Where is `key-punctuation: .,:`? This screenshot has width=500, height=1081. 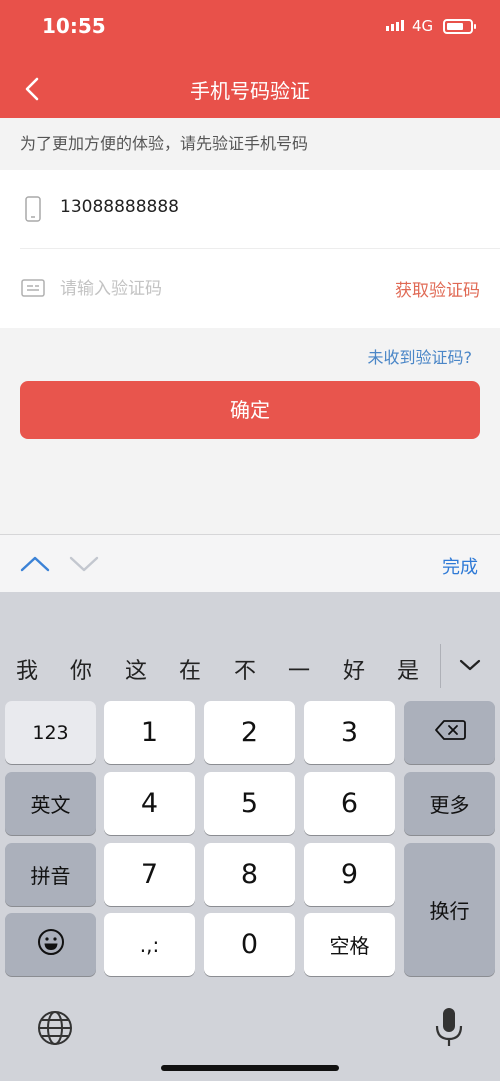
key-punctuation: .,: is located at coordinates (149, 944).